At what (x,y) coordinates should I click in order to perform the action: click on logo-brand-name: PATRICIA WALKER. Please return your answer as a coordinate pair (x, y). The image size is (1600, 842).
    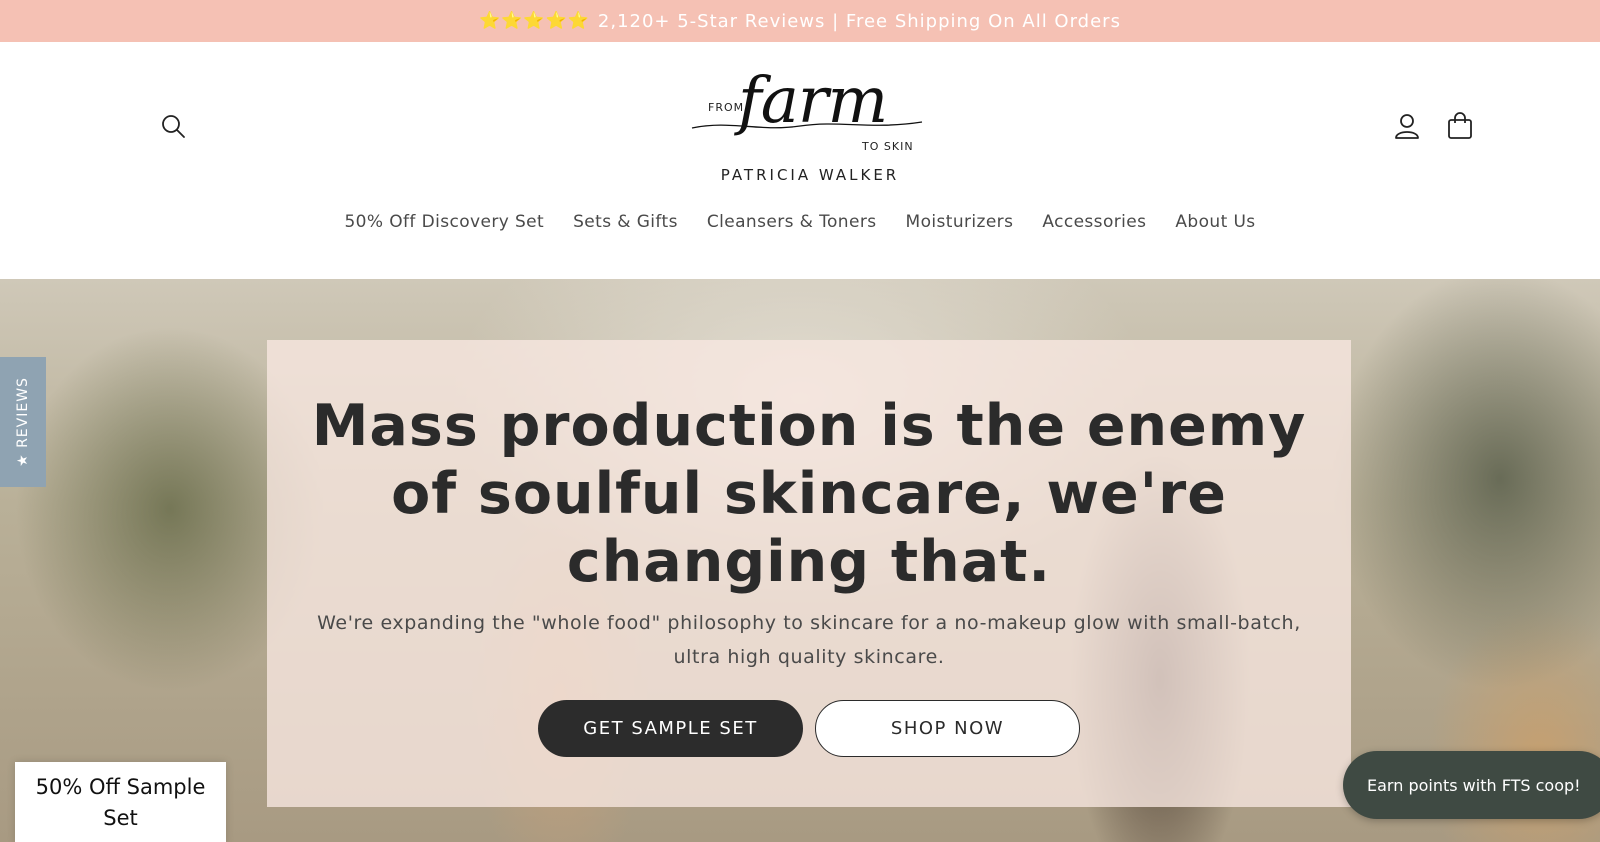
    Looking at the image, I should click on (810, 175).